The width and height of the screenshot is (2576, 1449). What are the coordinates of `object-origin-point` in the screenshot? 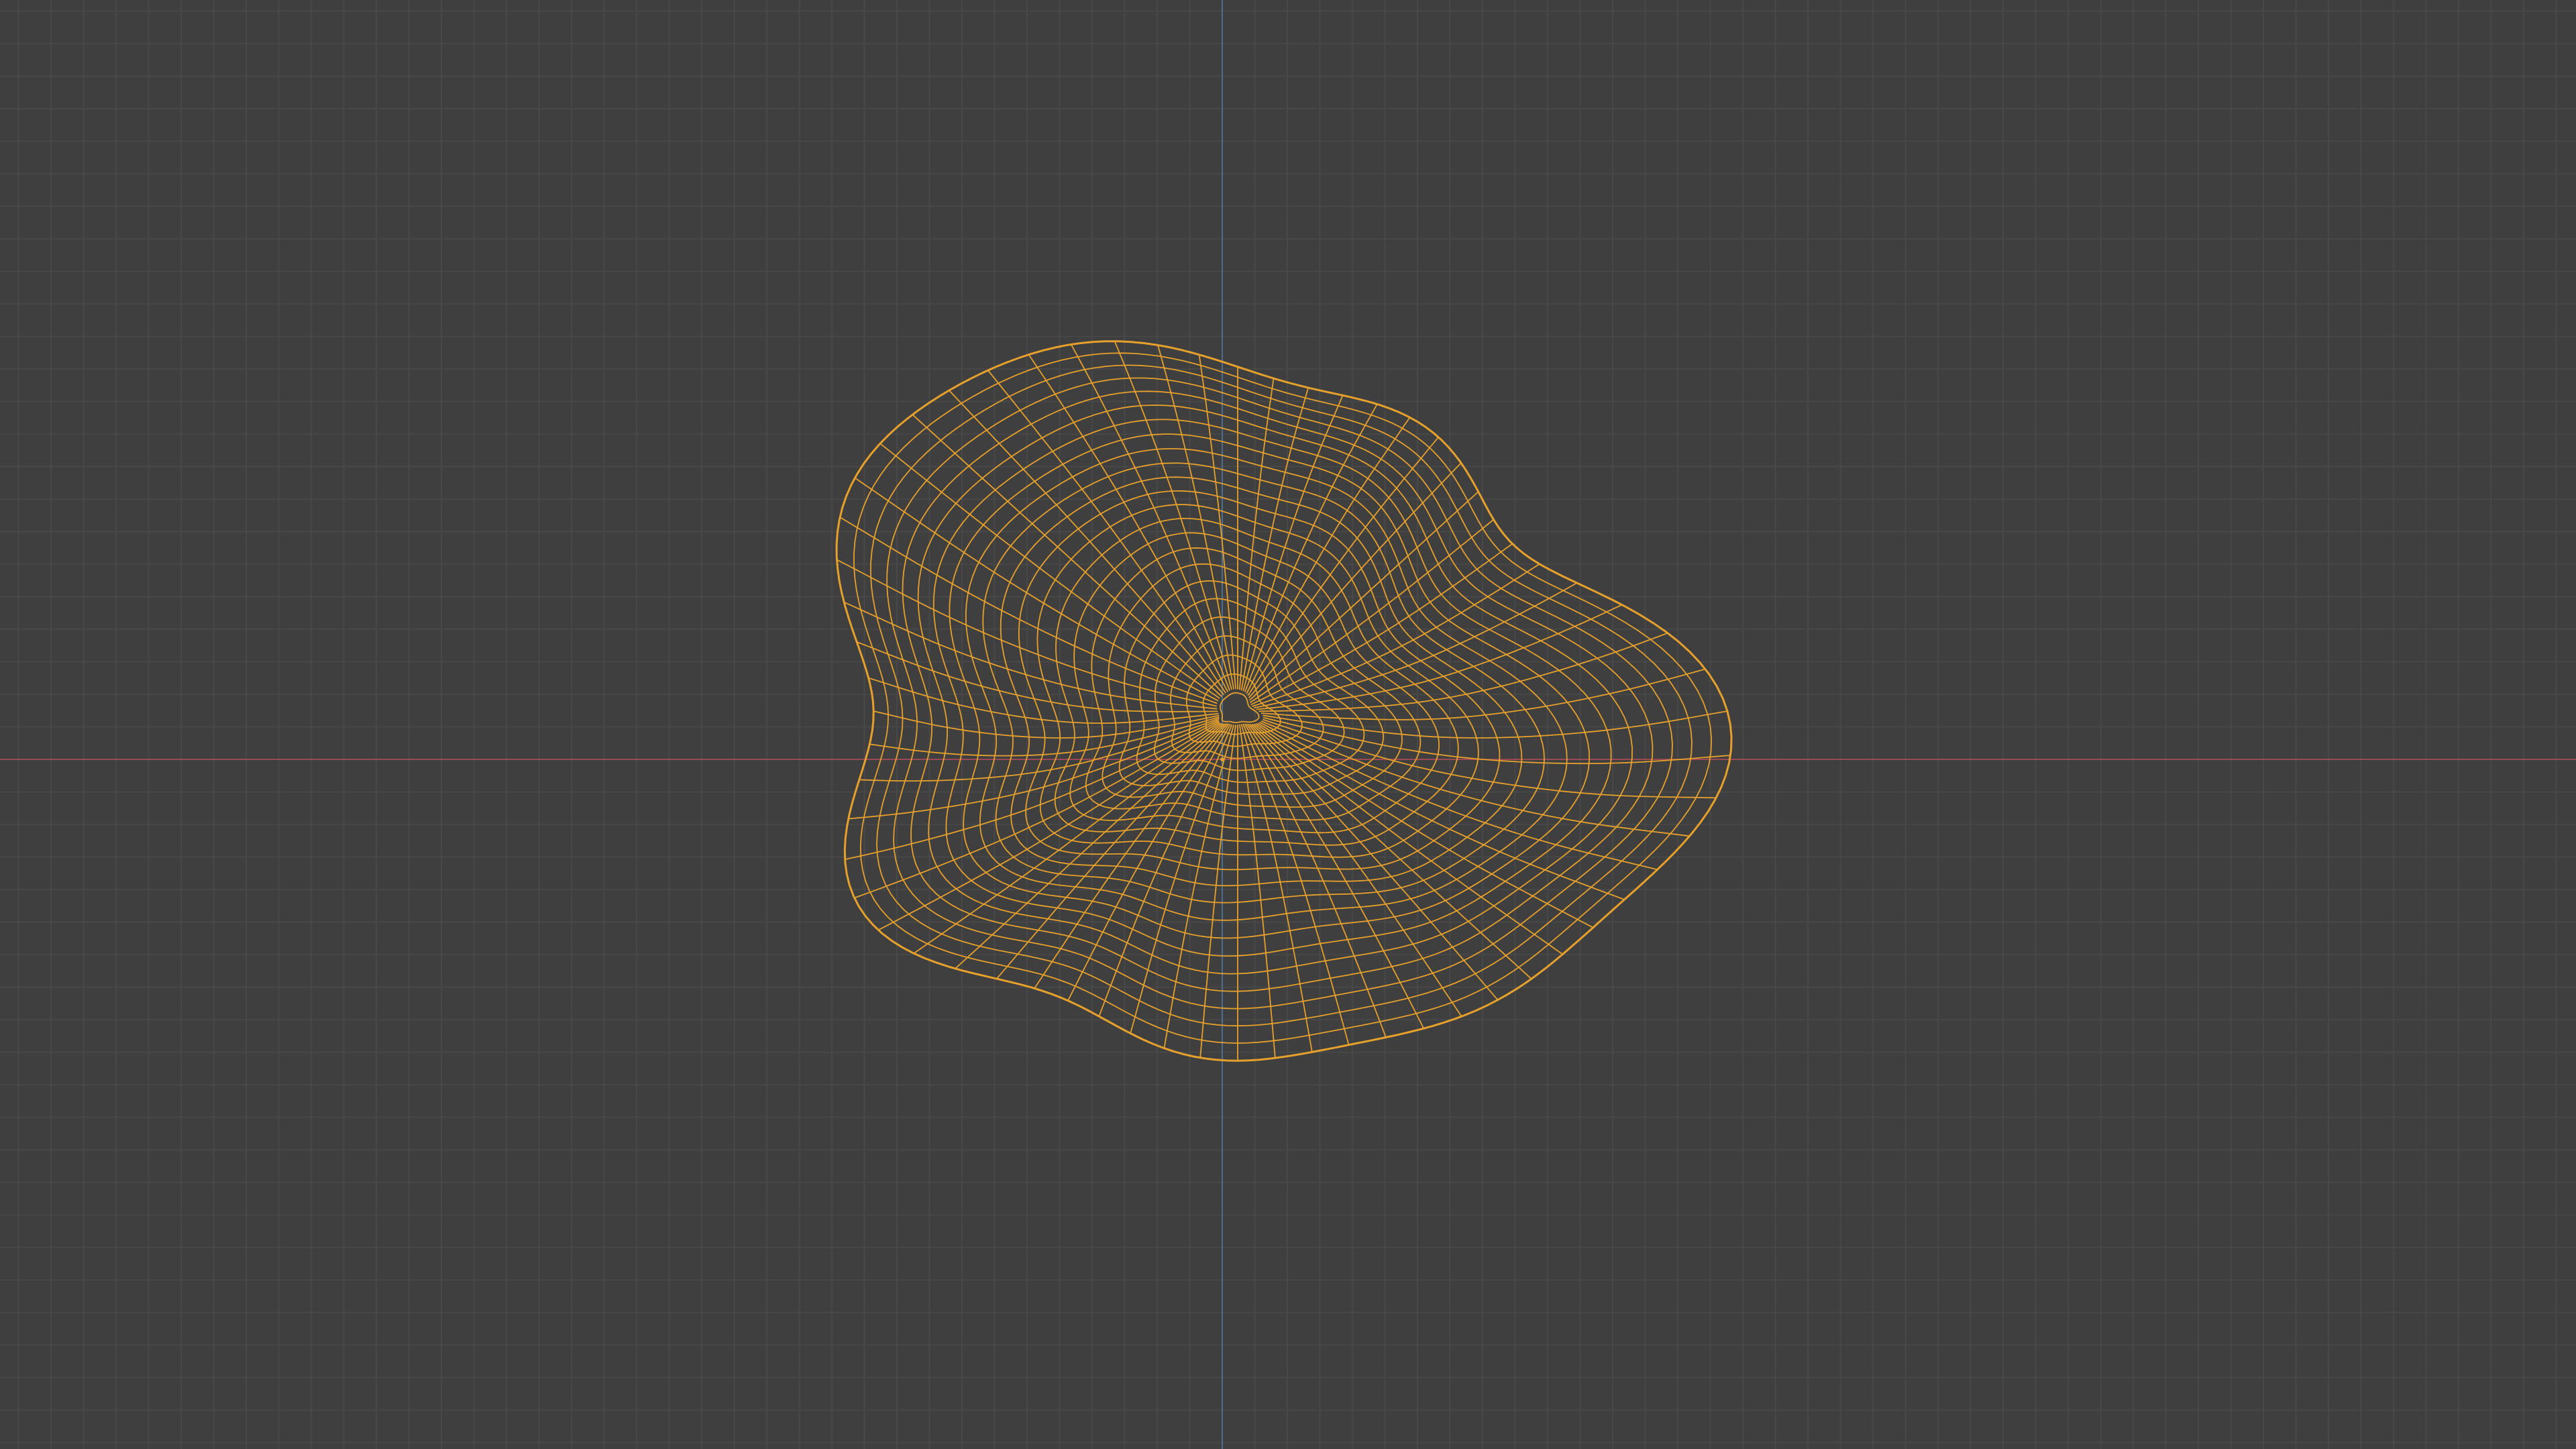 It's located at (1222, 759).